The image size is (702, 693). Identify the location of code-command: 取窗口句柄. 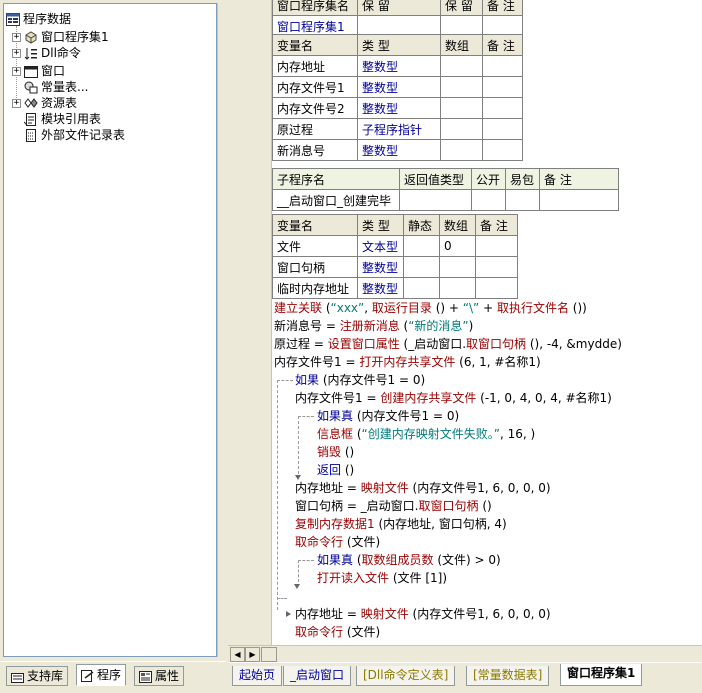
(496, 344).